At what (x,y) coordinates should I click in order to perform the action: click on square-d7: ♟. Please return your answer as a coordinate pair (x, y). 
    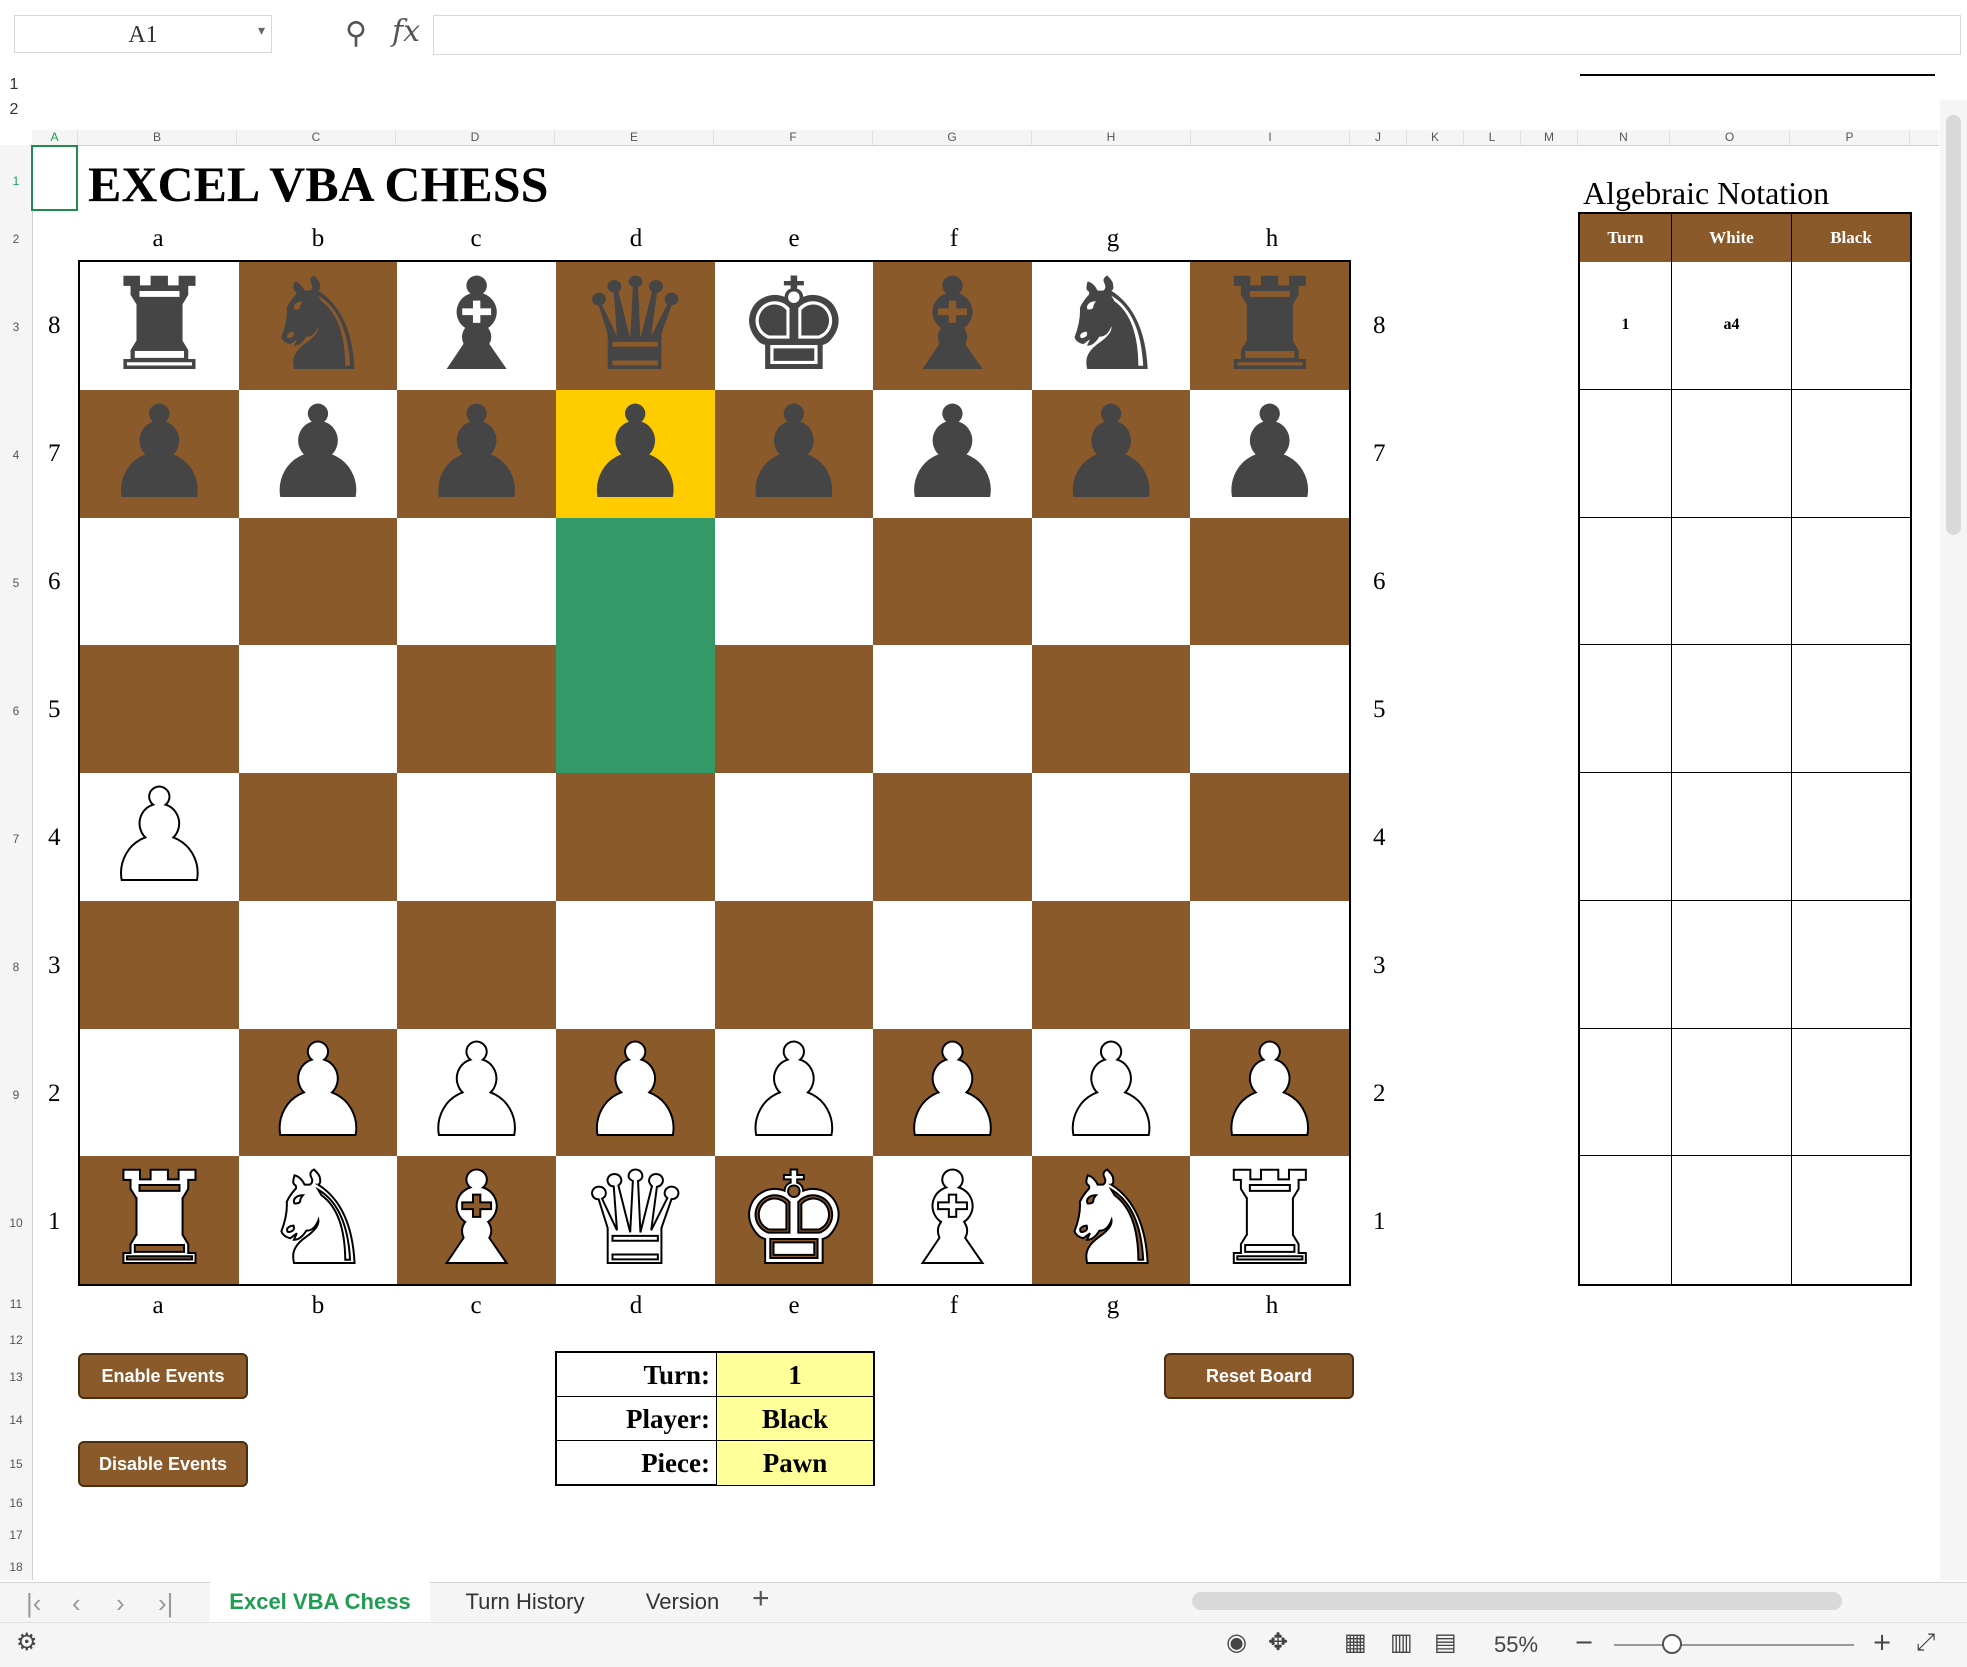
    Looking at the image, I should click on (635, 453).